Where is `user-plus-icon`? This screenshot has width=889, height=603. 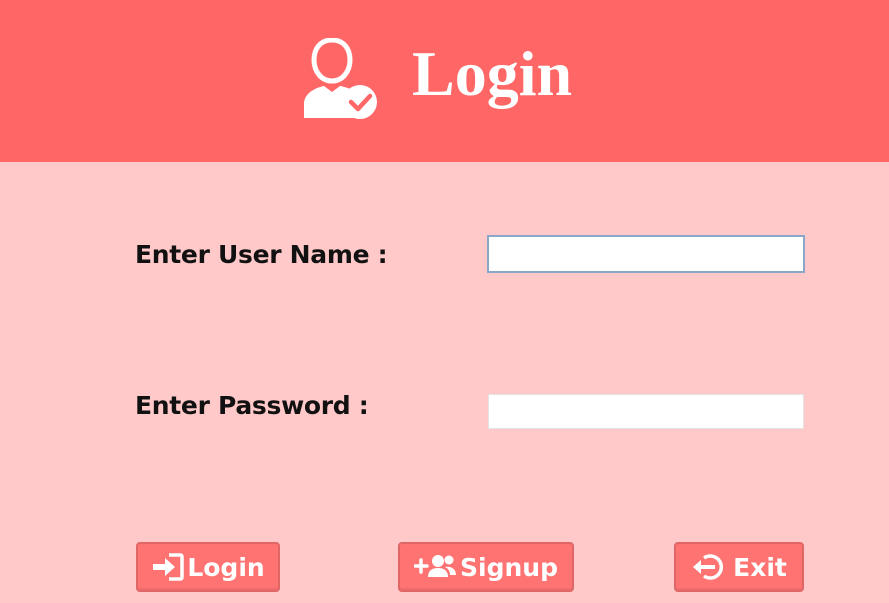 user-plus-icon is located at coordinates (437, 567).